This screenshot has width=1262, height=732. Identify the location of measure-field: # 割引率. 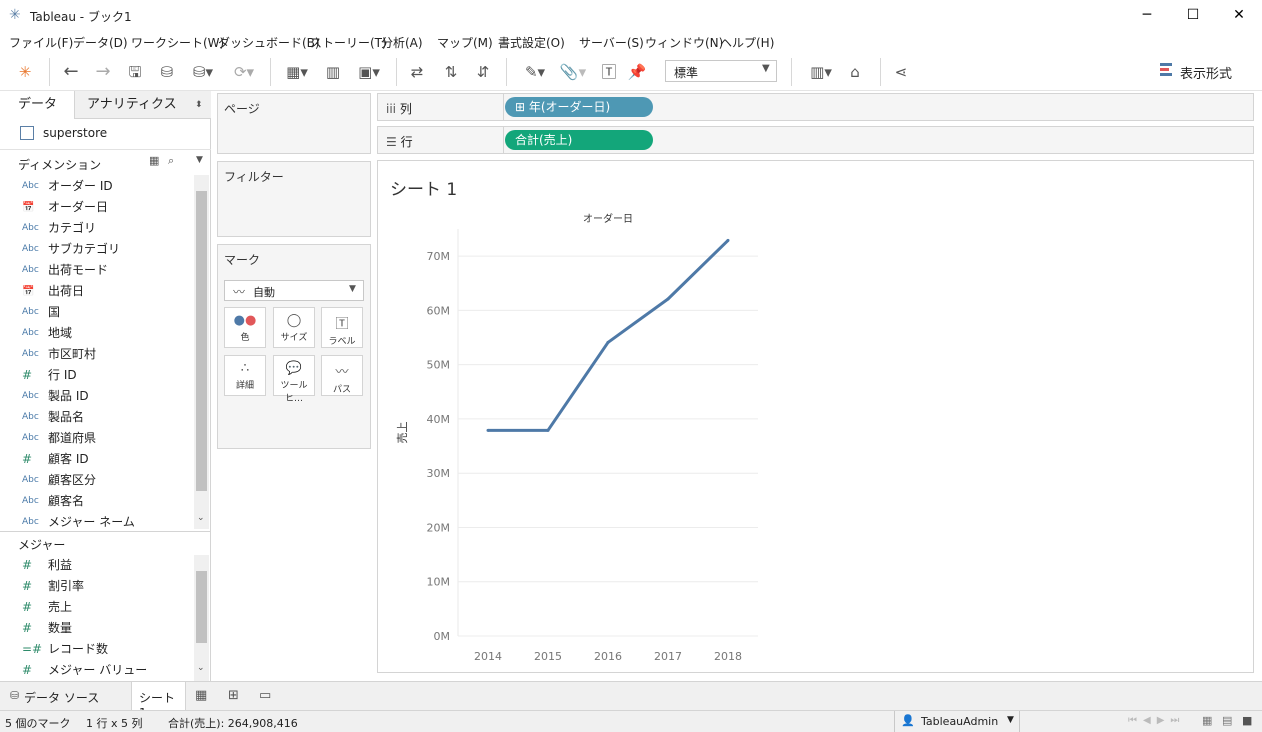
(96, 586).